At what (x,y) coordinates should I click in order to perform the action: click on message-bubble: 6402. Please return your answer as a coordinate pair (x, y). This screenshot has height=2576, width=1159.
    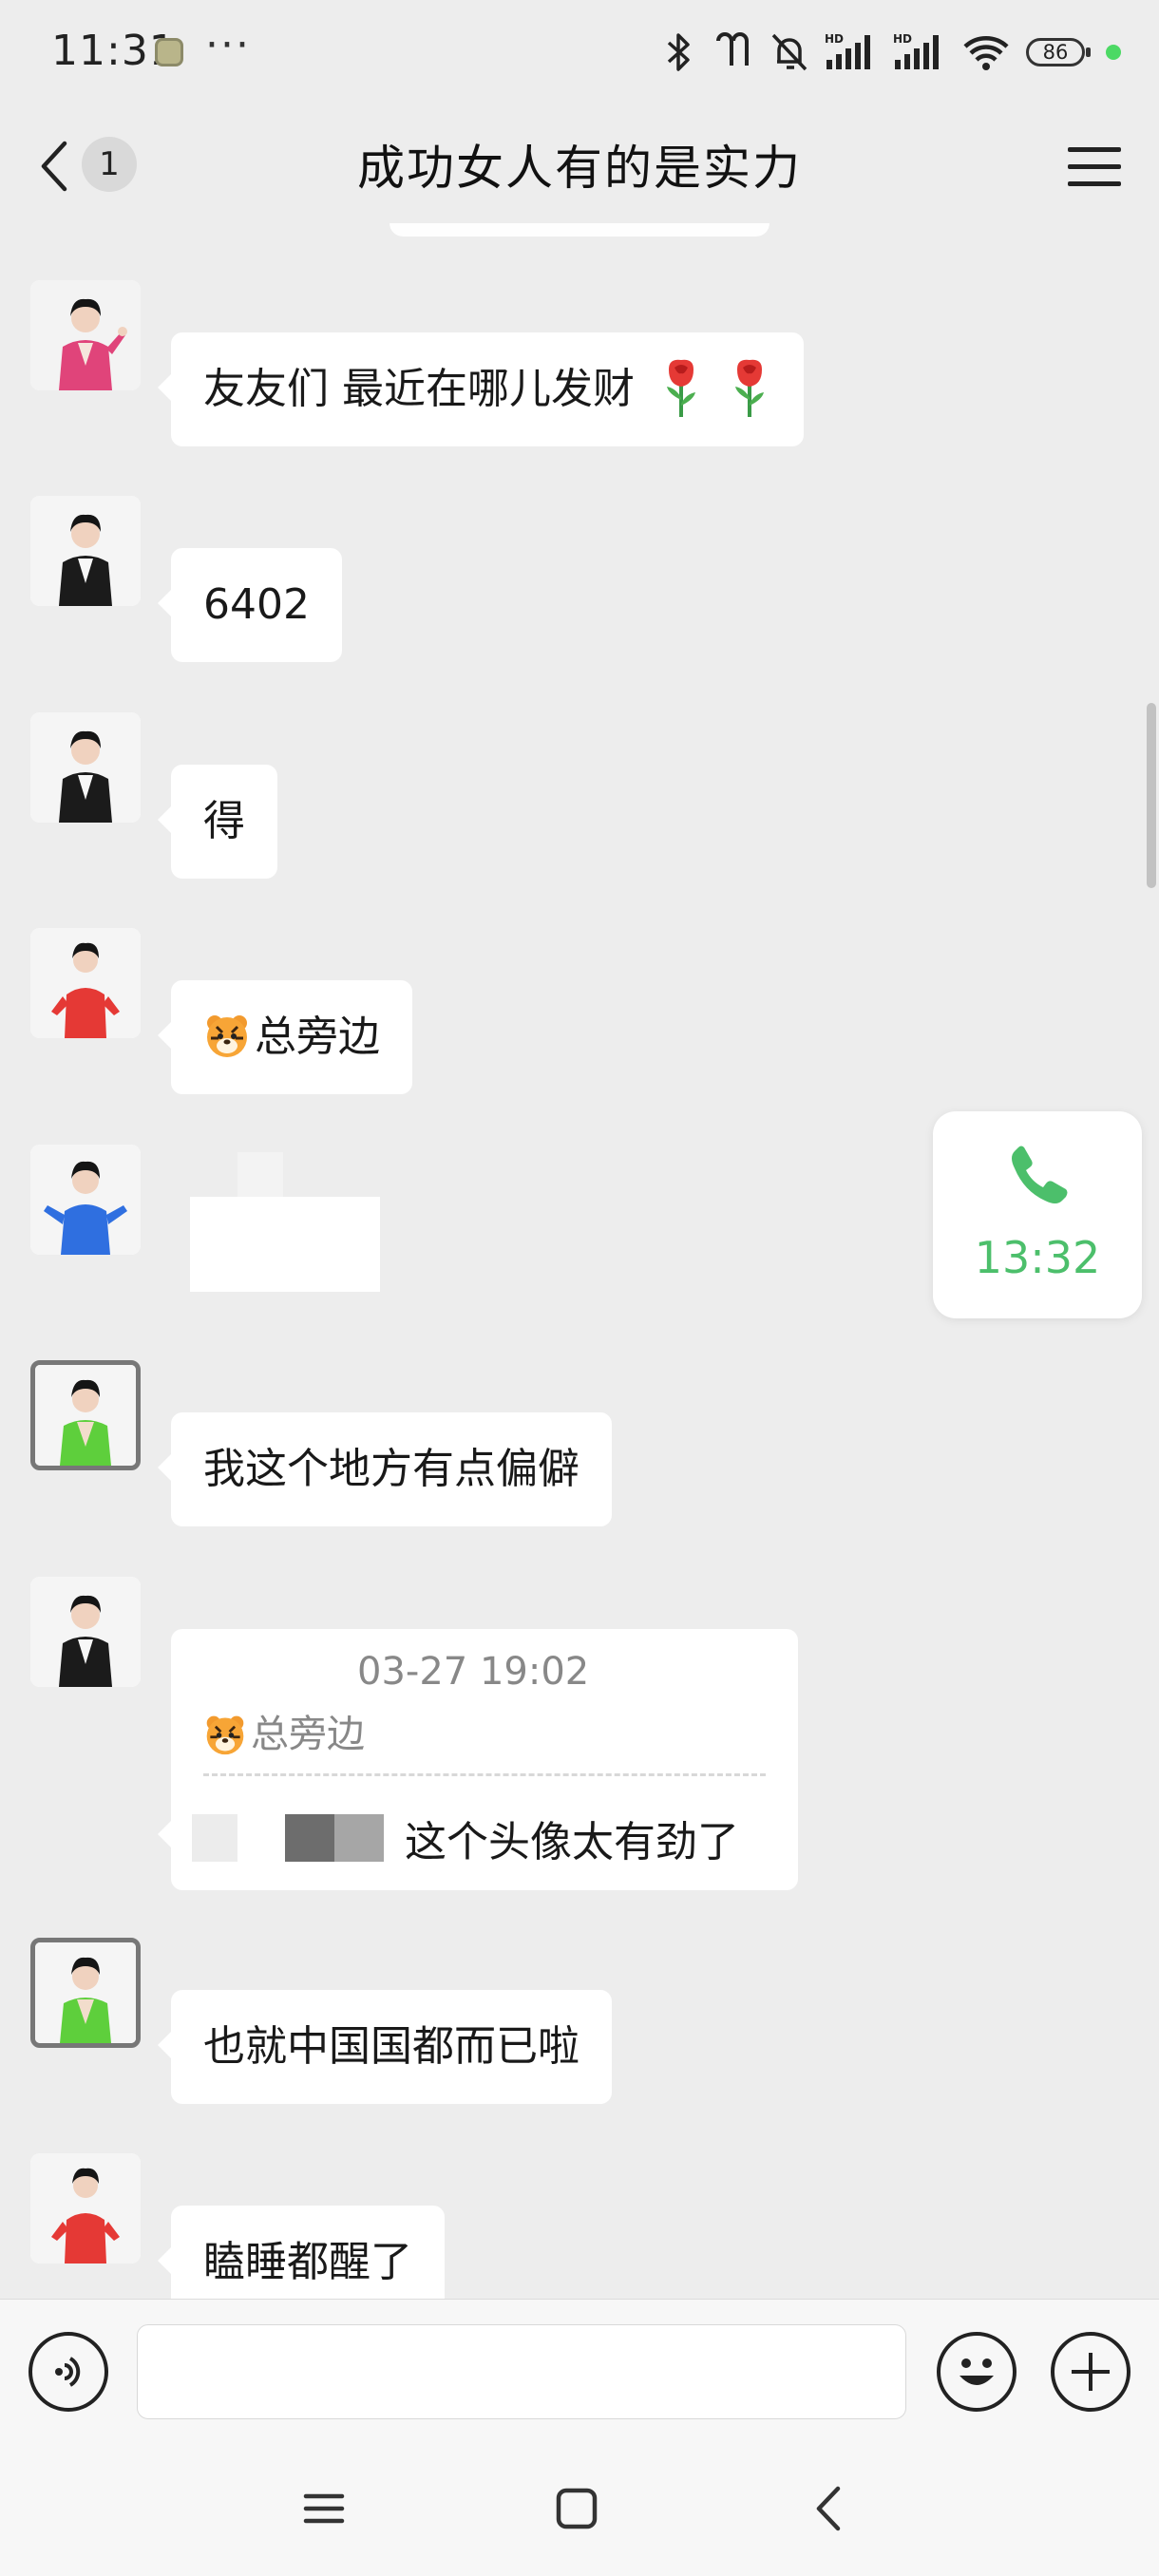
    Looking at the image, I should click on (250, 605).